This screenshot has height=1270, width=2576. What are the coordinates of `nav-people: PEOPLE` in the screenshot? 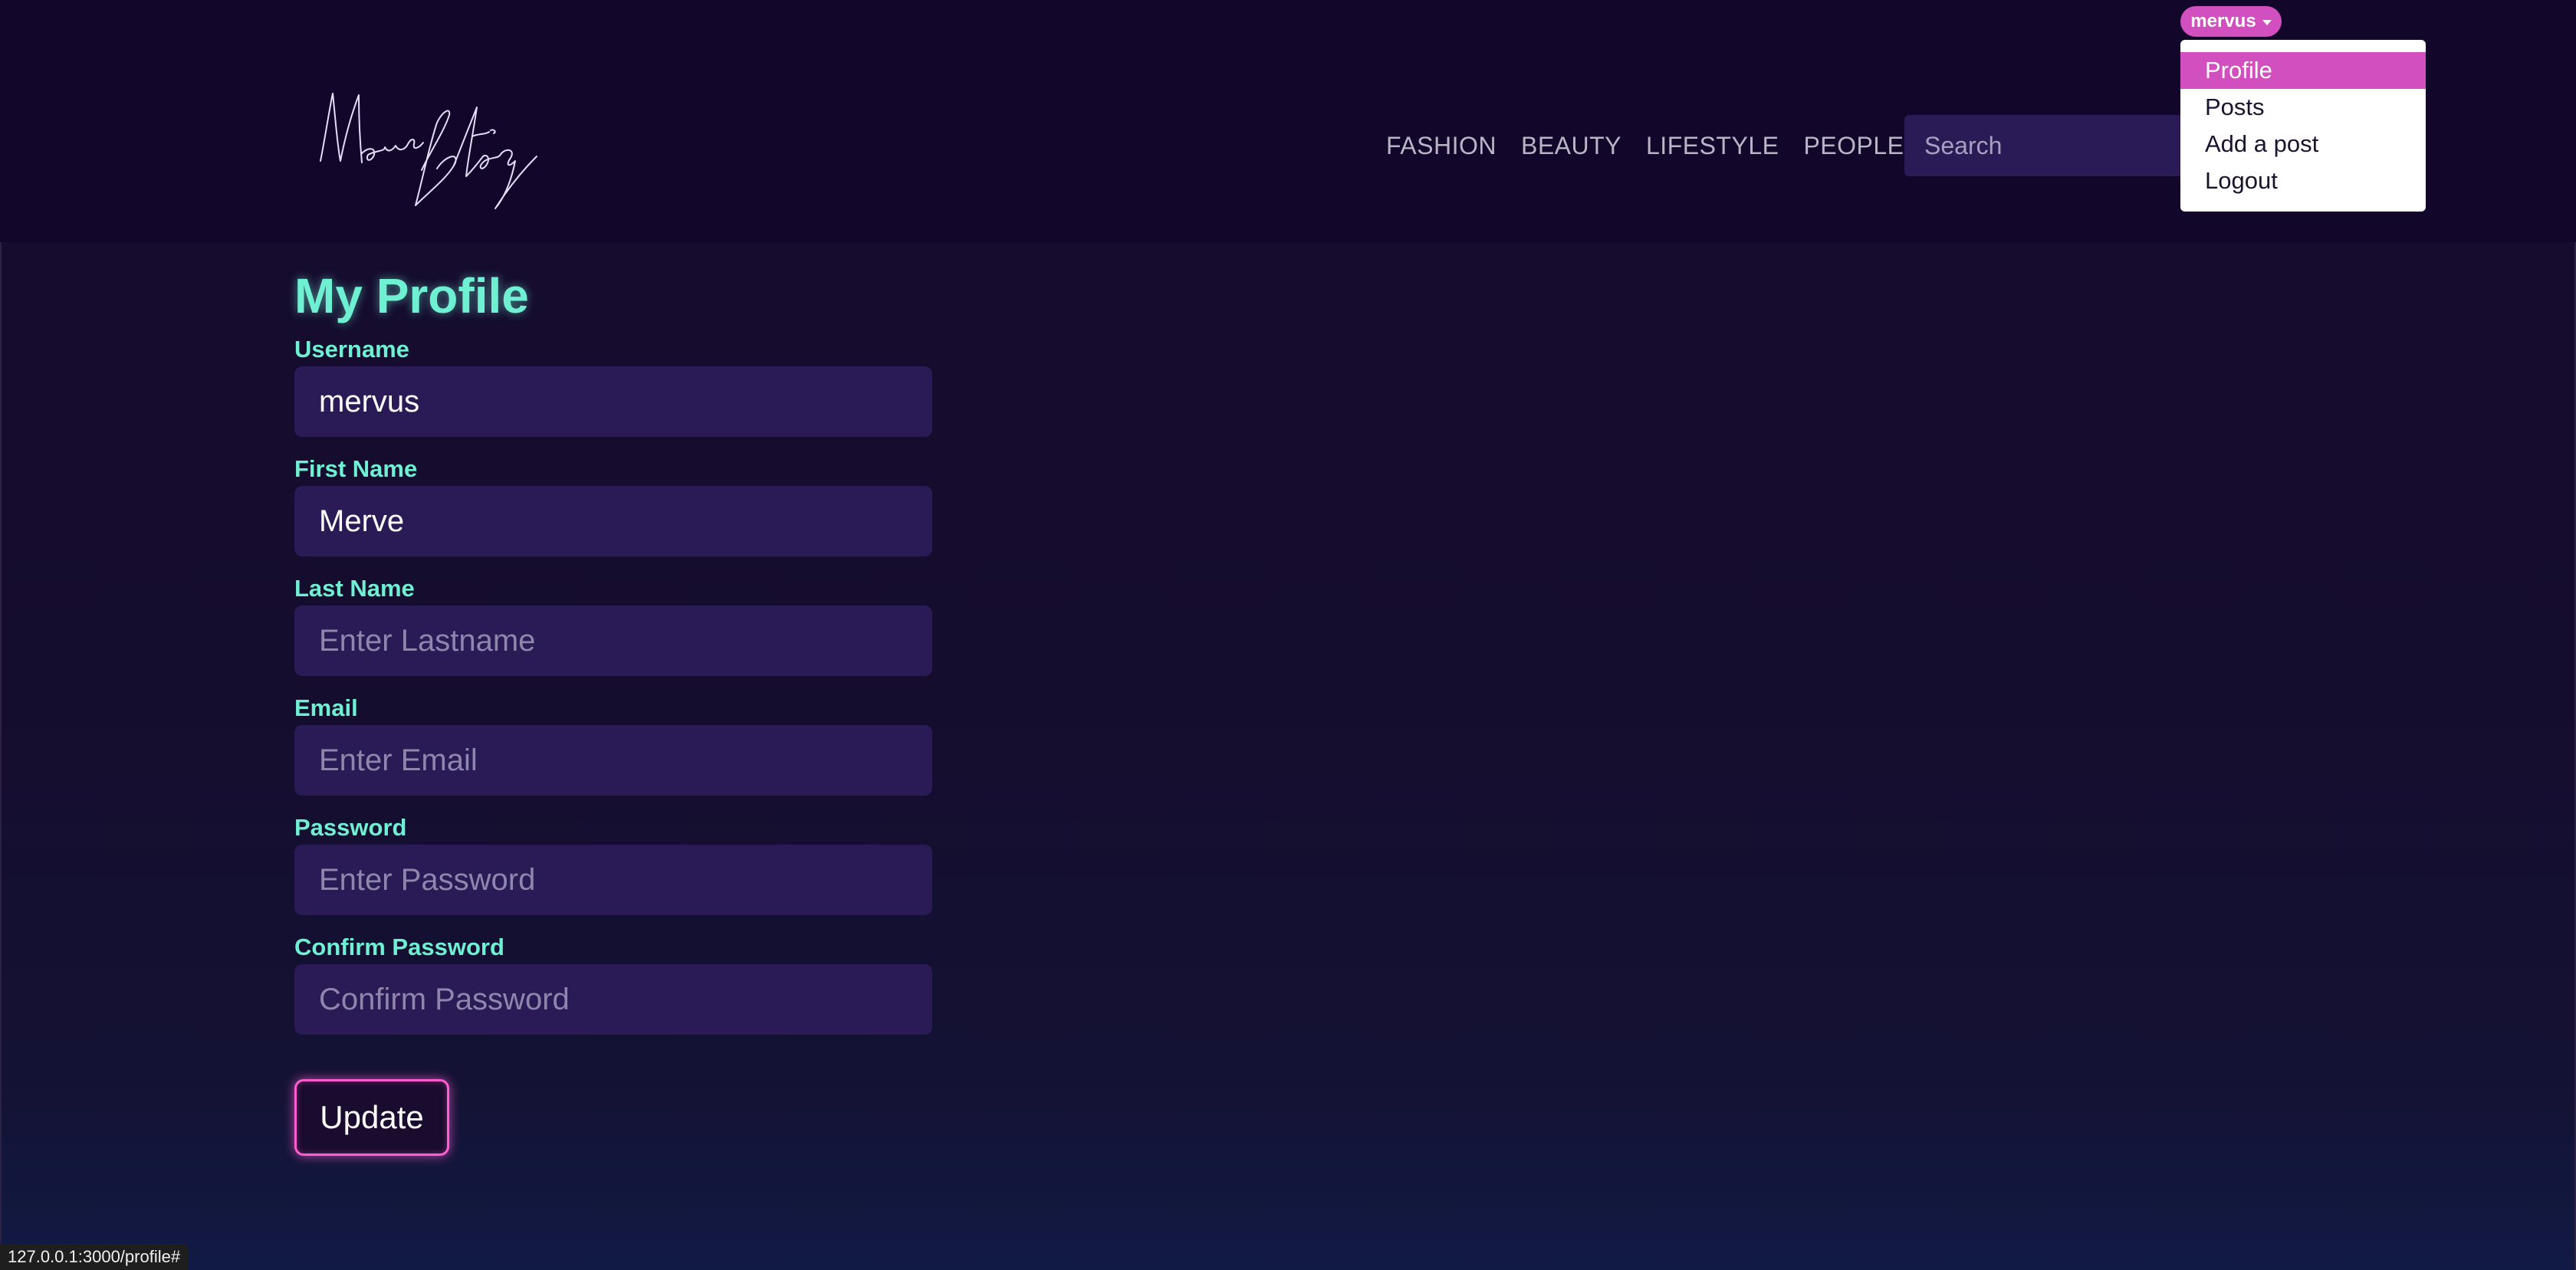 It's located at (1854, 145).